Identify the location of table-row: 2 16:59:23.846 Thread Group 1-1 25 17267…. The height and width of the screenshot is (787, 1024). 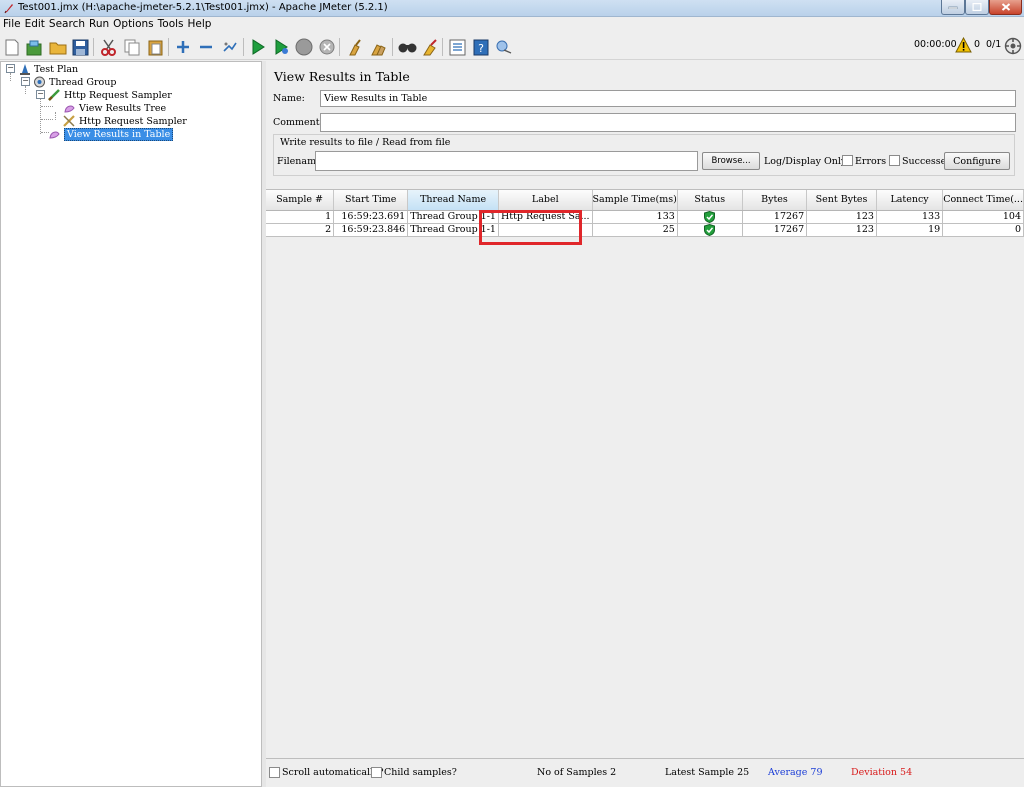
(645, 230).